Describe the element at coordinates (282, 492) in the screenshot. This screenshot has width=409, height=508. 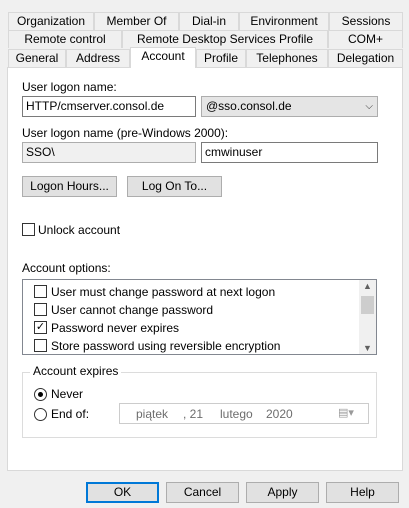
I see `apply-button: Apply` at that location.